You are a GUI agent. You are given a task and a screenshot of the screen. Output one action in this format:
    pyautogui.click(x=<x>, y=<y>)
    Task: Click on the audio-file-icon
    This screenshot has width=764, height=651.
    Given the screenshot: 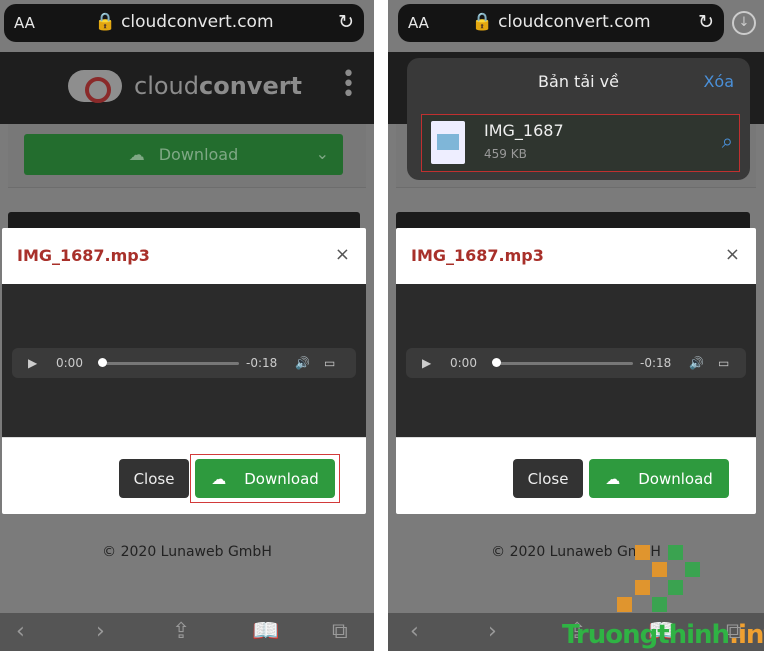 What is the action you would take?
    pyautogui.click(x=448, y=142)
    